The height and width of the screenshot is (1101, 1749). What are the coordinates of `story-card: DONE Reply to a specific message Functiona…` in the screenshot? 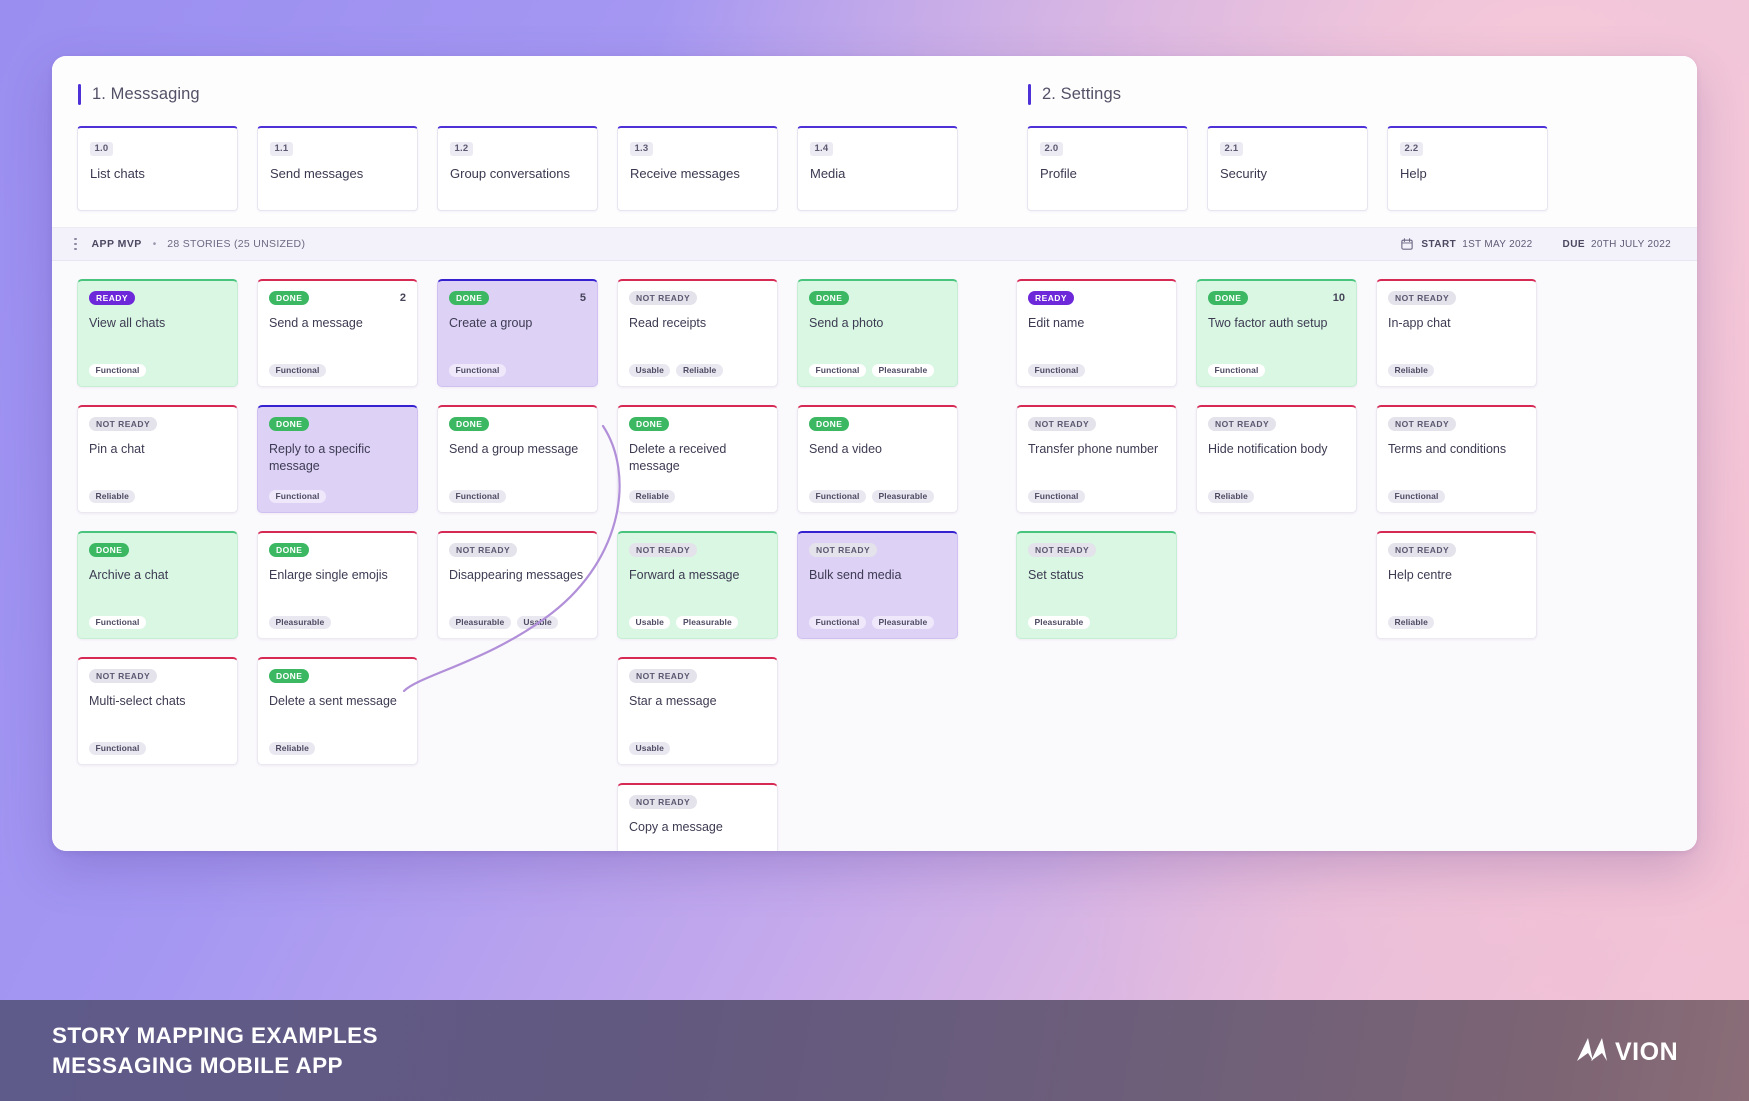 It's located at (337, 459).